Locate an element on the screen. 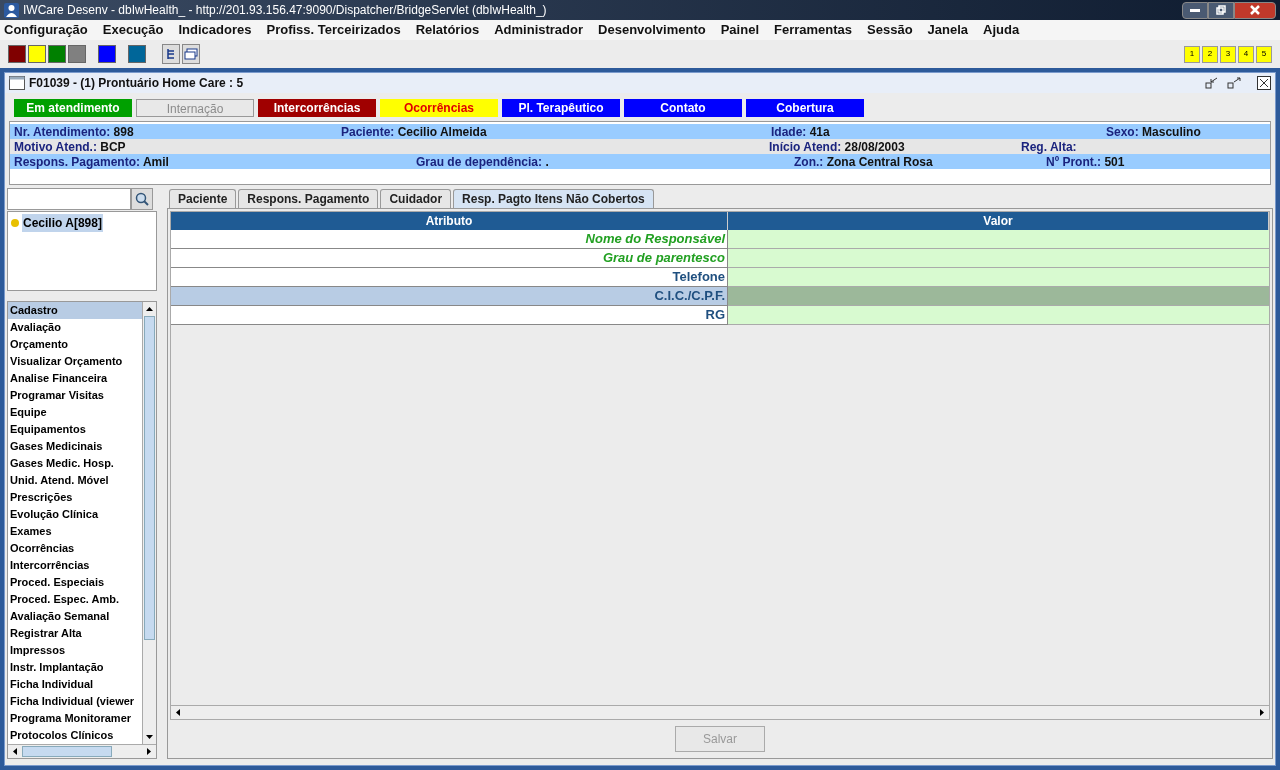 This screenshot has width=1280, height=770. menu-item: Profiss. Terceirizados is located at coordinates (333, 30).